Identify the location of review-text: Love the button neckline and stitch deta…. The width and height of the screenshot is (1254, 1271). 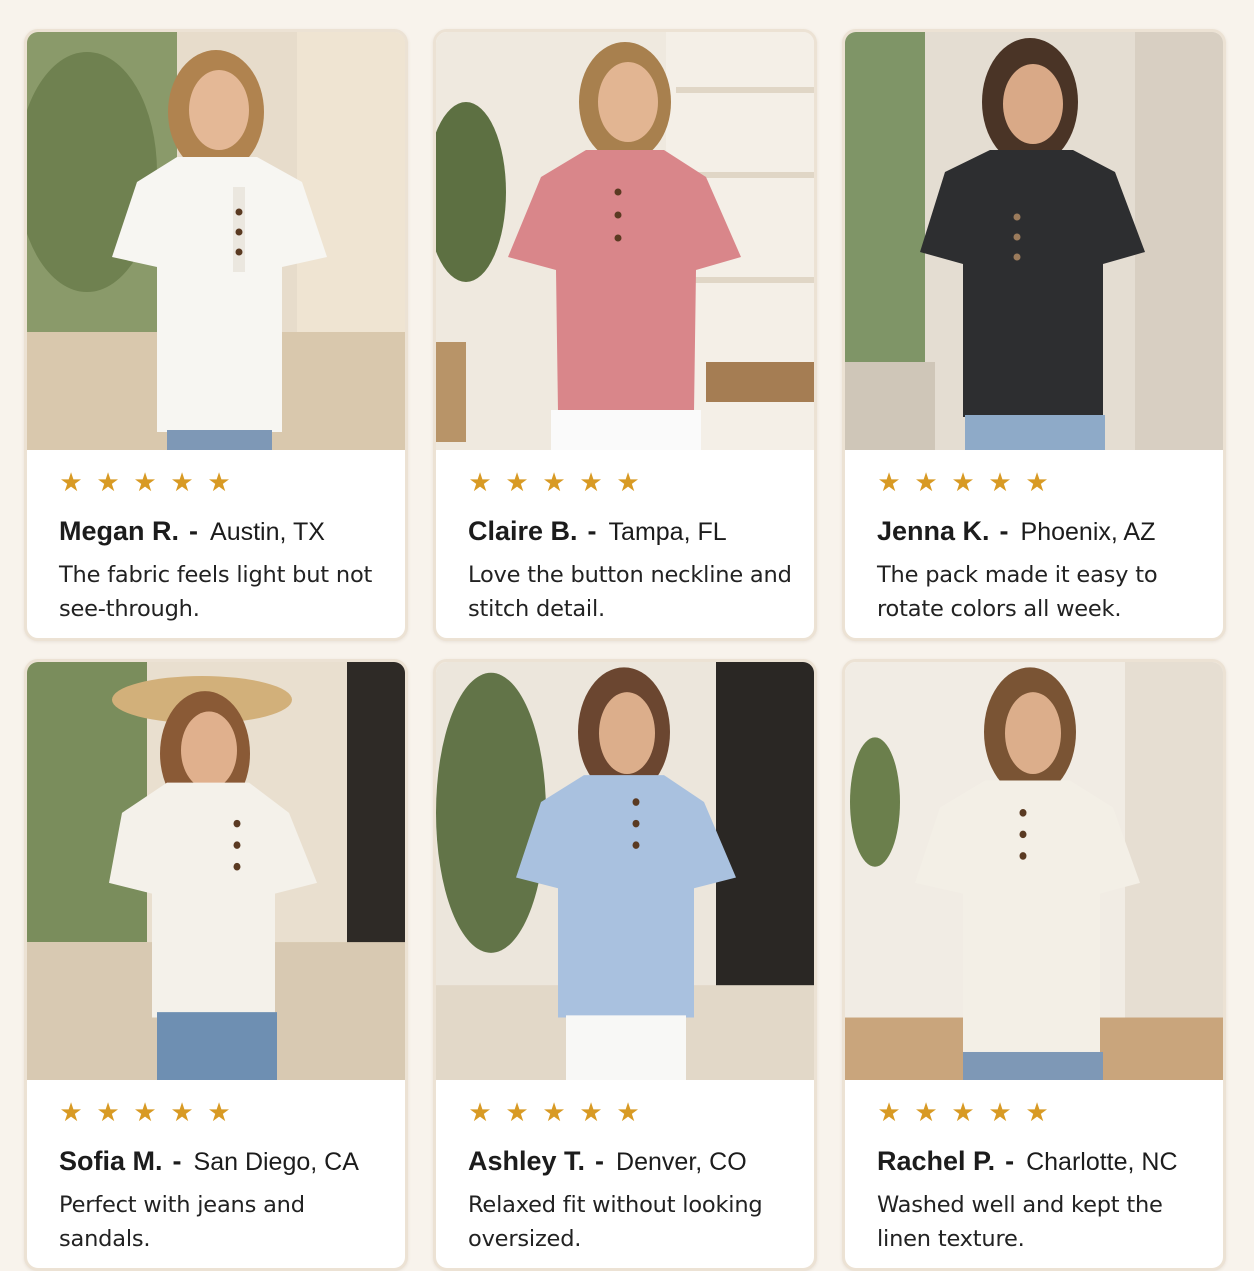
(630, 592).